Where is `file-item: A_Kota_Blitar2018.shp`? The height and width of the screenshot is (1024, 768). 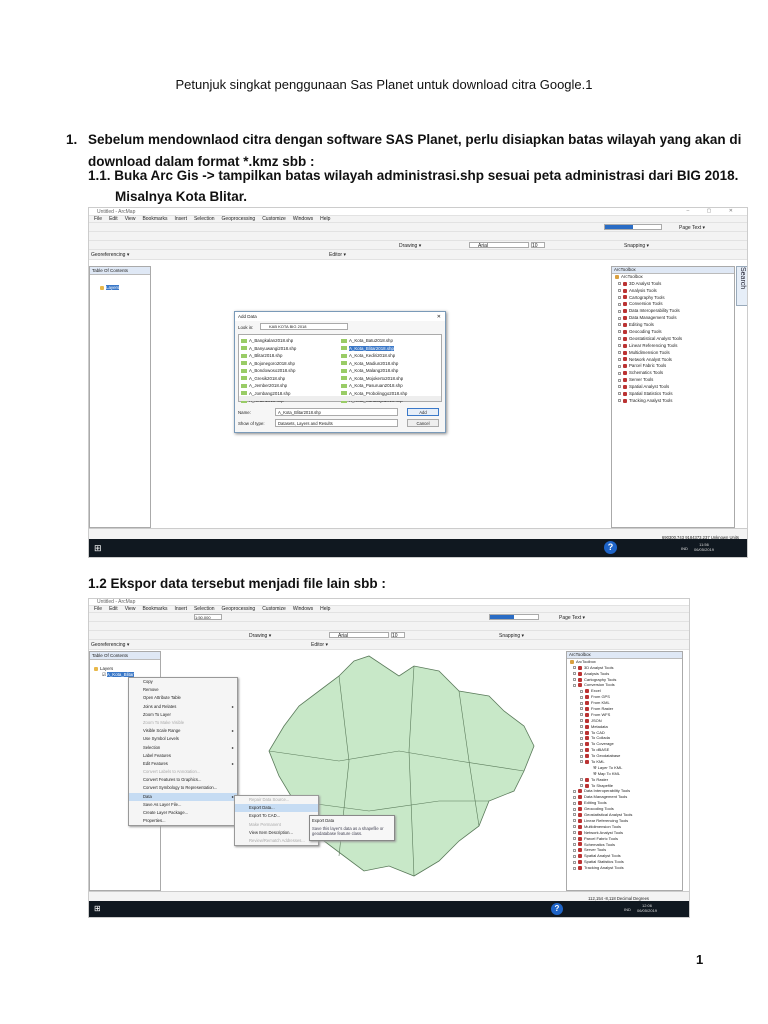
file-item: A_Kota_Blitar2018.shp is located at coordinates (374, 349).